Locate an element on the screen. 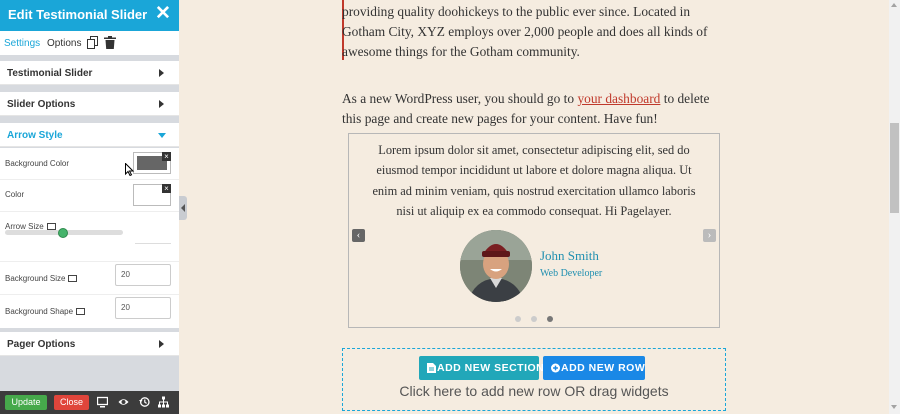 This screenshot has height=414, width=900. panel-title: Edit Testimonial Slider is located at coordinates (78, 14).